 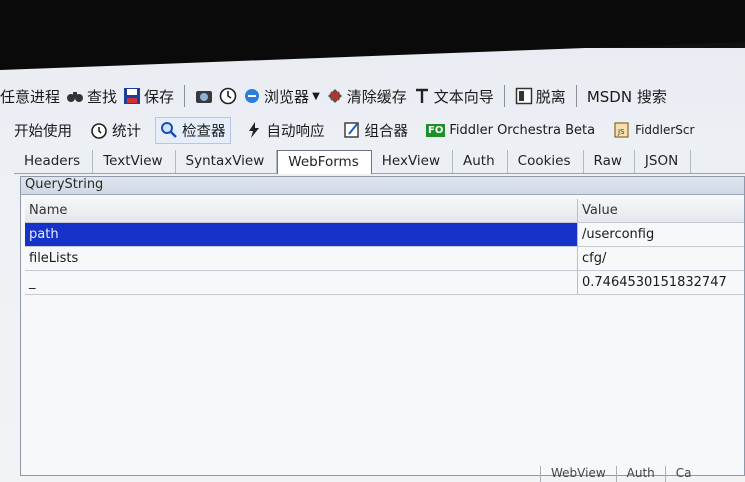 I want to click on tab-composer-label: 组合器, so click(x=386, y=131).